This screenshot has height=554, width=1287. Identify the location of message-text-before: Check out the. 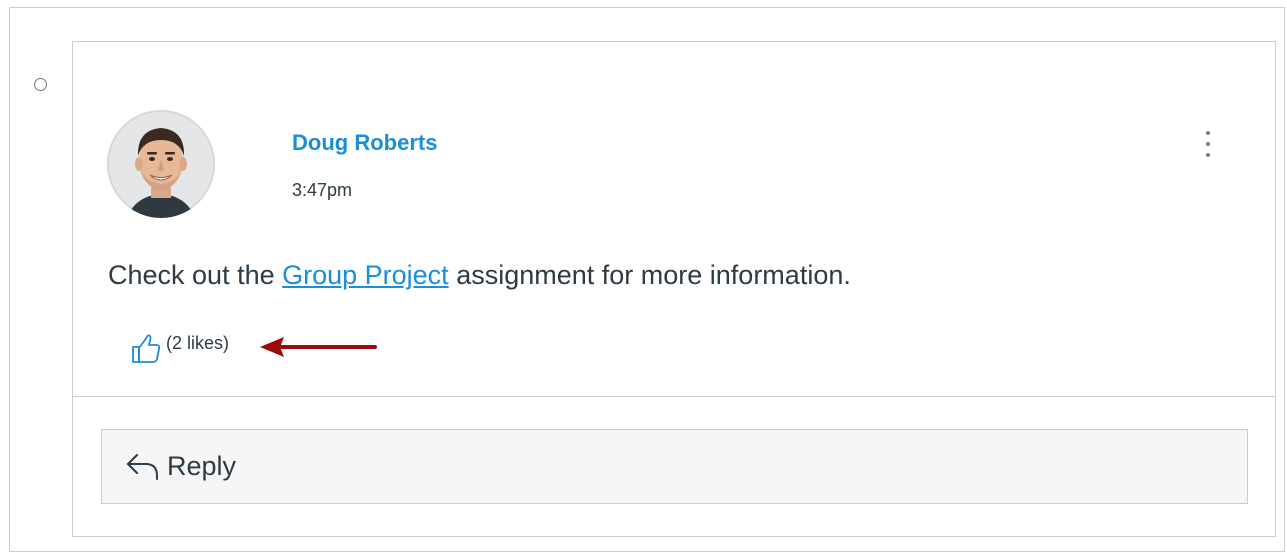
(195, 275).